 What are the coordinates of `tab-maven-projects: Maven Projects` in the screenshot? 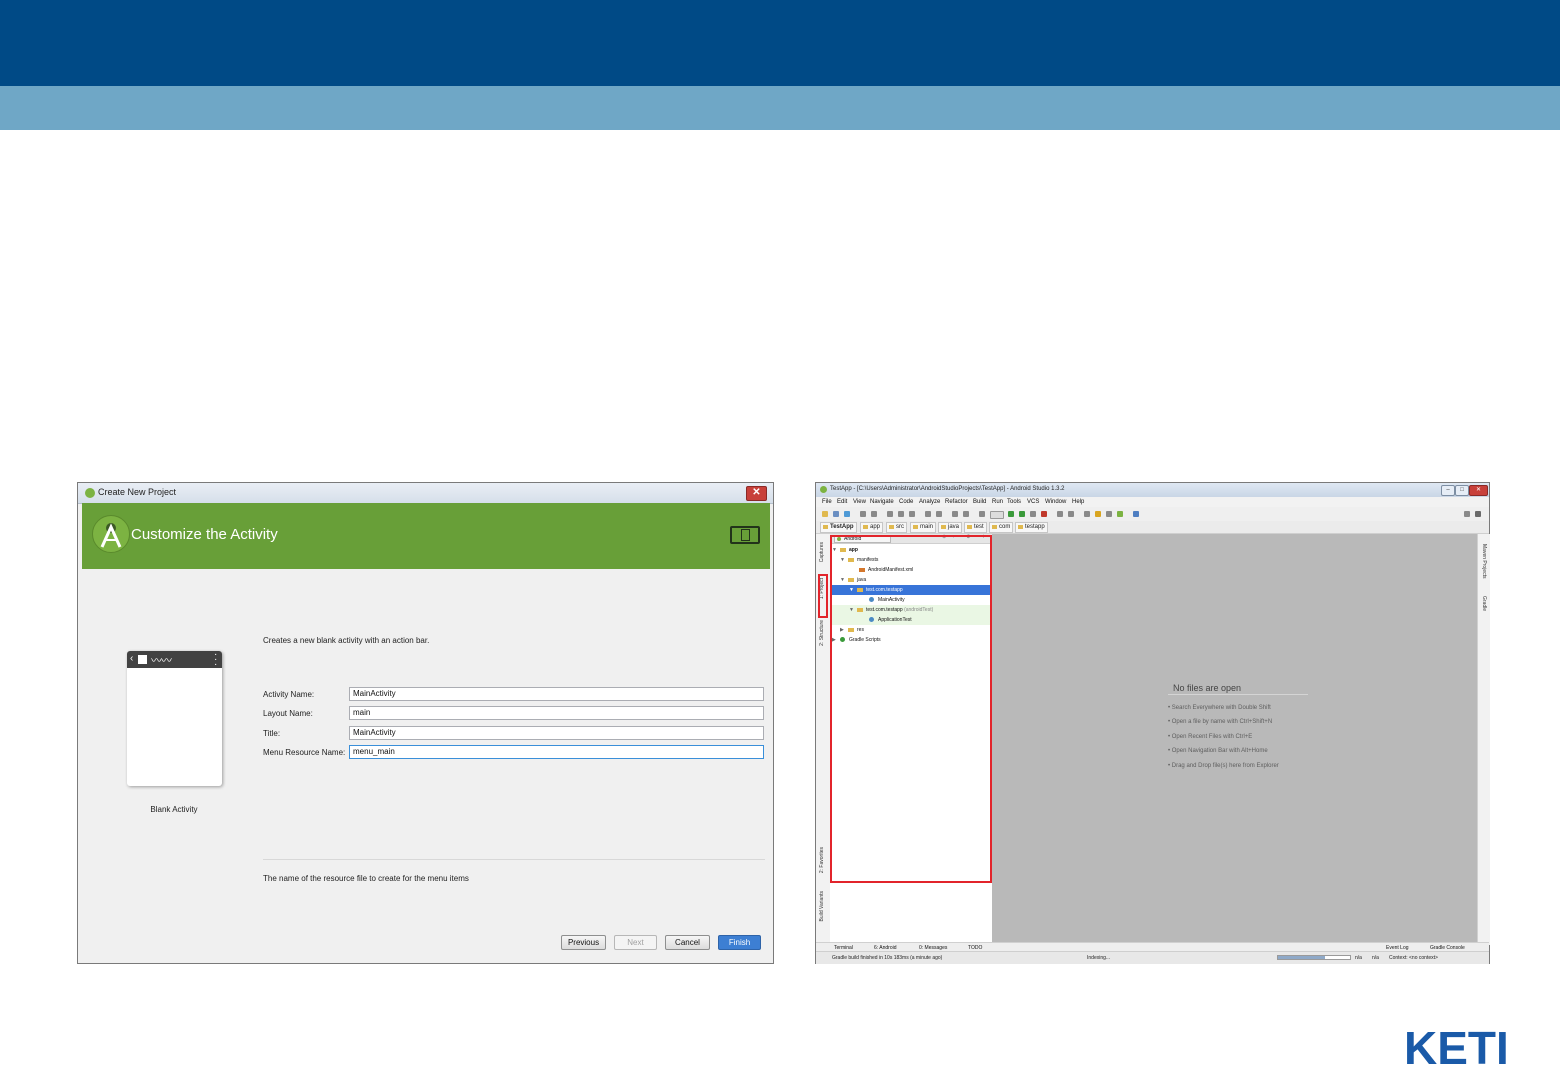 It's located at (1484, 561).